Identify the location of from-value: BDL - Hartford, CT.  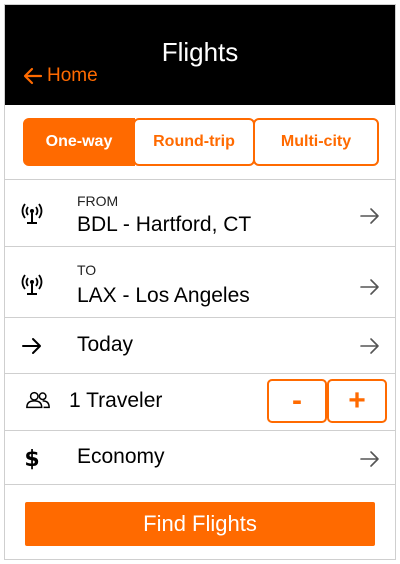
(164, 224).